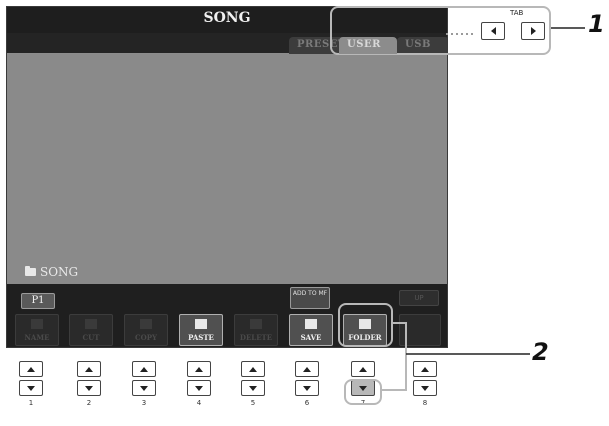 This screenshot has height=426, width=609. Describe the element at coordinates (146, 324) in the screenshot. I see `copy-icon` at that location.